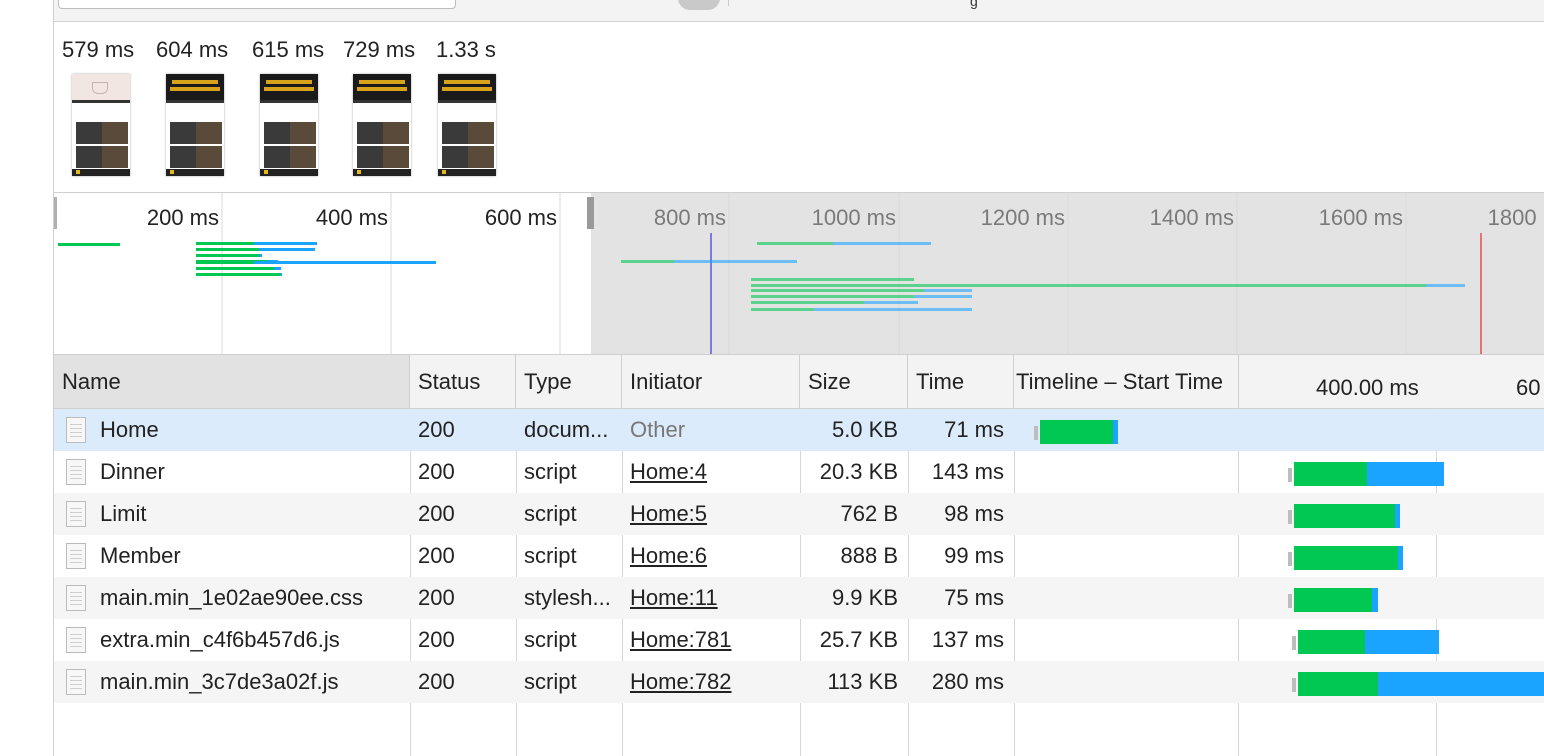  What do you see at coordinates (799, 472) in the screenshot?
I see `table-row: Dinner 200 script Home:4 20.3 KB 143 ms` at bounding box center [799, 472].